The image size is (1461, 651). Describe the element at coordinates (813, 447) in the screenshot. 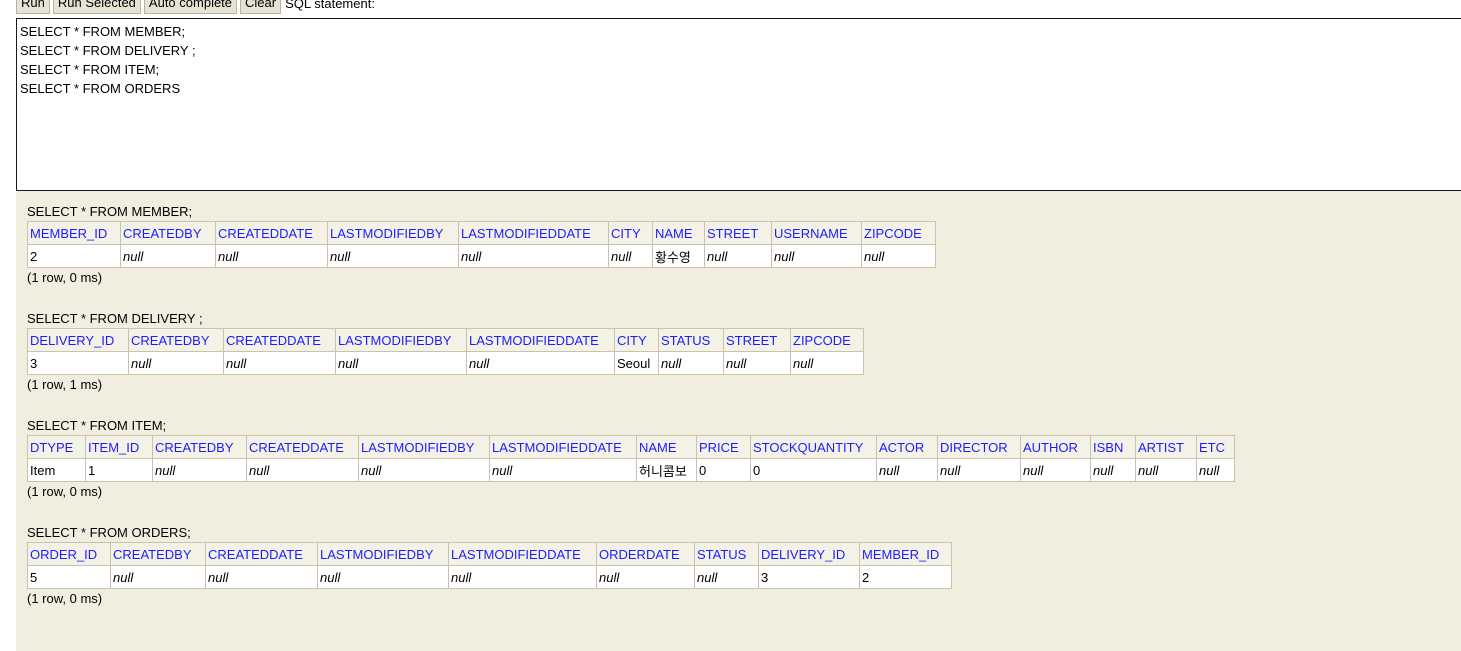

I see `column-header-stockquantity: STOCKQUANTITY` at that location.